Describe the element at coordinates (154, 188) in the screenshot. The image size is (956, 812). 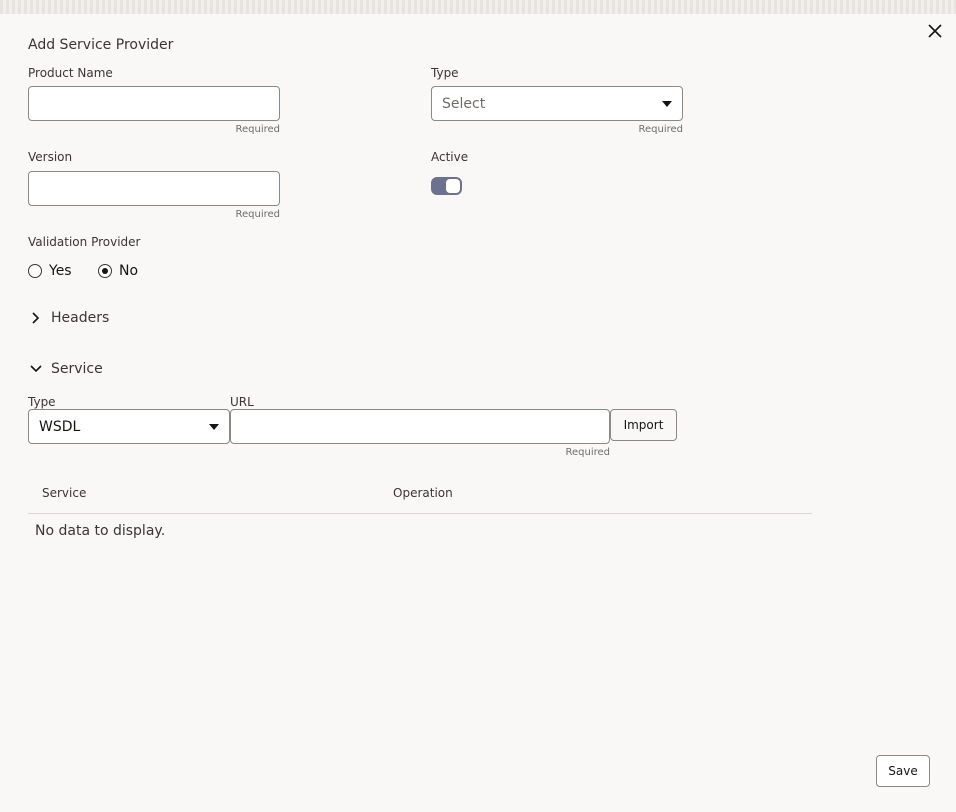
I see `version-input` at that location.